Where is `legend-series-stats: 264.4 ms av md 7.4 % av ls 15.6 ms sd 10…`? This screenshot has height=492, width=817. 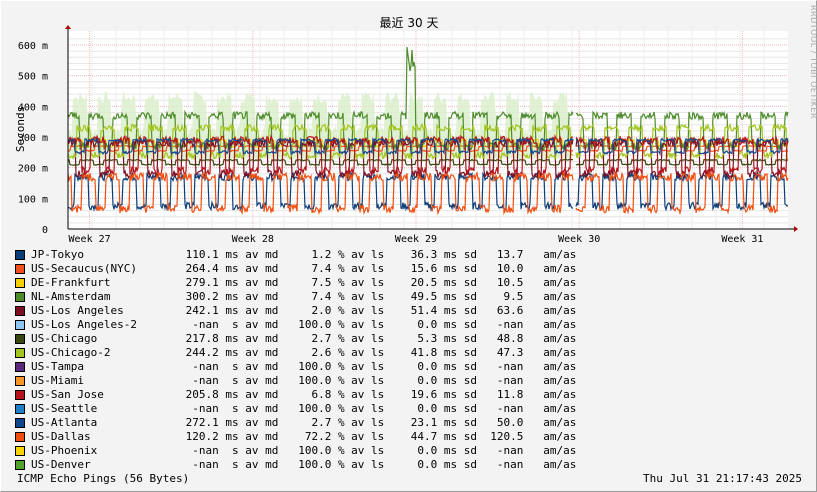
legend-series-stats: 264.4 ms av md 7.4 % av ls 15.6 ms sd 10… is located at coordinates (378, 268).